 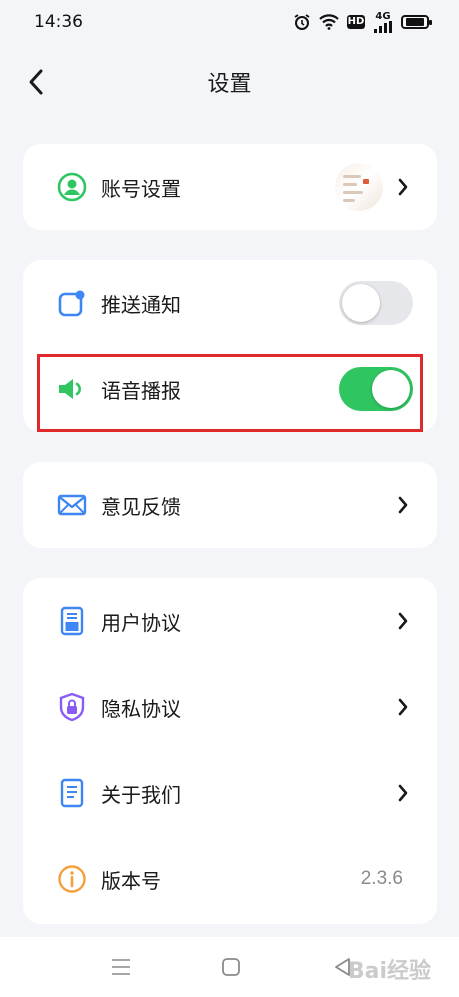 What do you see at coordinates (141, 304) in the screenshot?
I see `push-notification-label: 推送通知` at bounding box center [141, 304].